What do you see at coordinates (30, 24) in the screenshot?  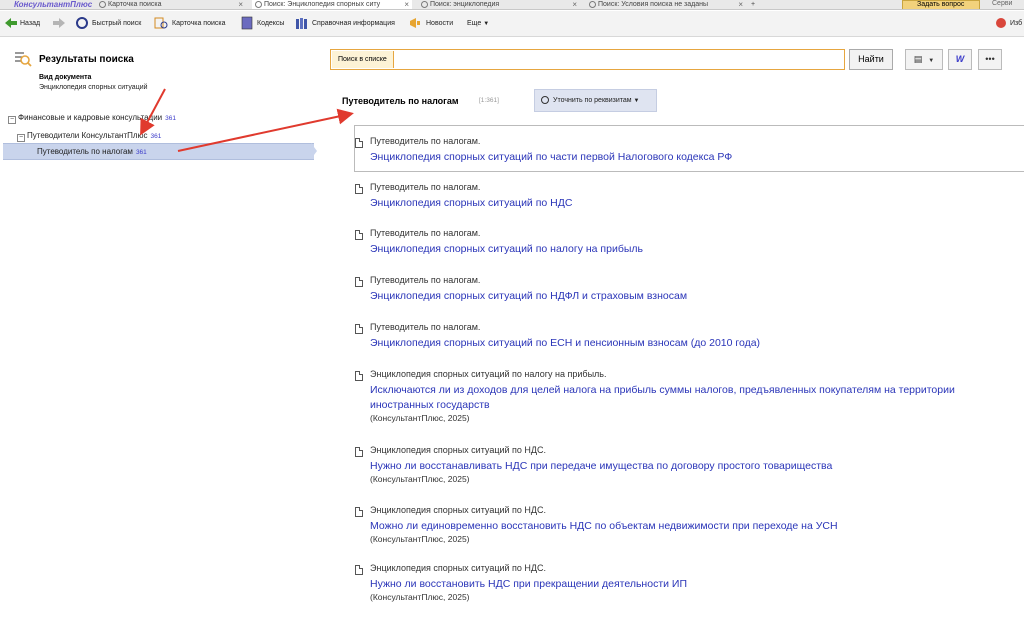 I see `back-button: Назад` at bounding box center [30, 24].